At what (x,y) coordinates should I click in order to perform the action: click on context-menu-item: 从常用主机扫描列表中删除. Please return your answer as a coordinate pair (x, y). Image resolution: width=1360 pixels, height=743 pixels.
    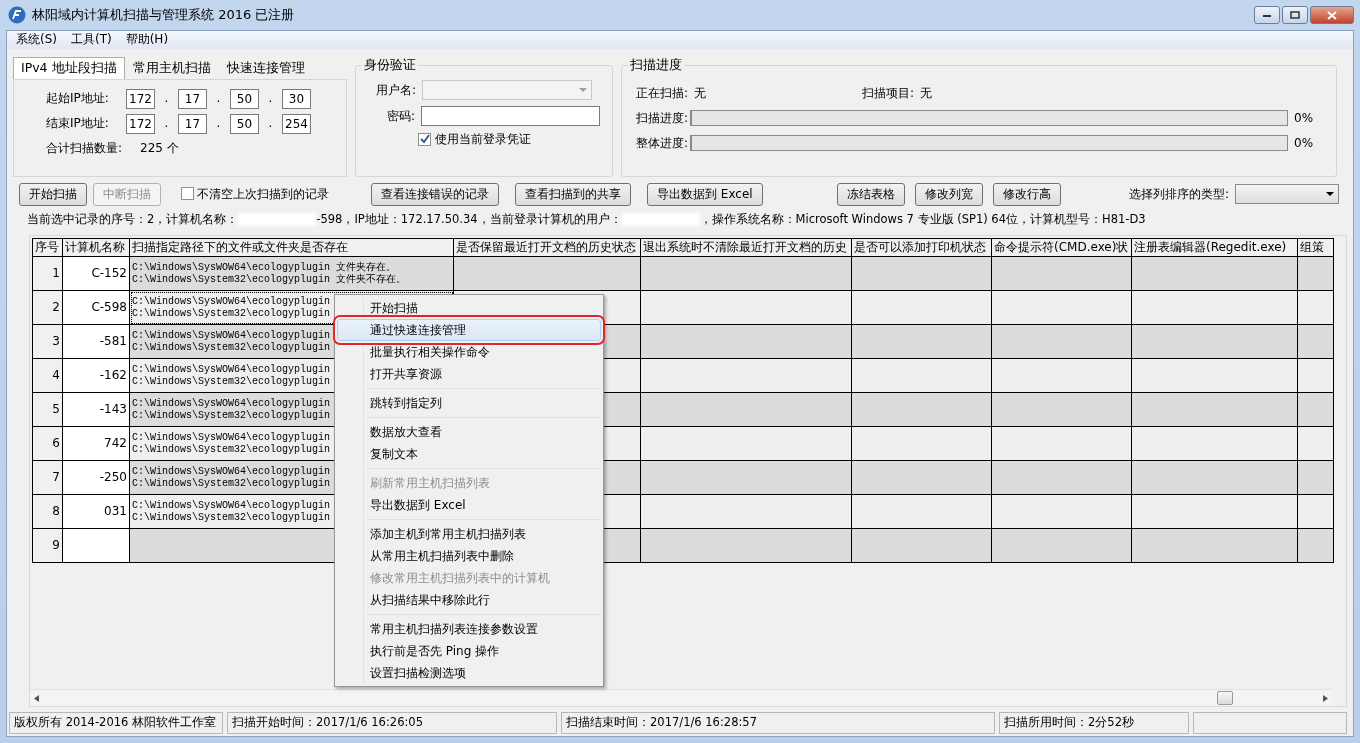
    Looking at the image, I should click on (469, 556).